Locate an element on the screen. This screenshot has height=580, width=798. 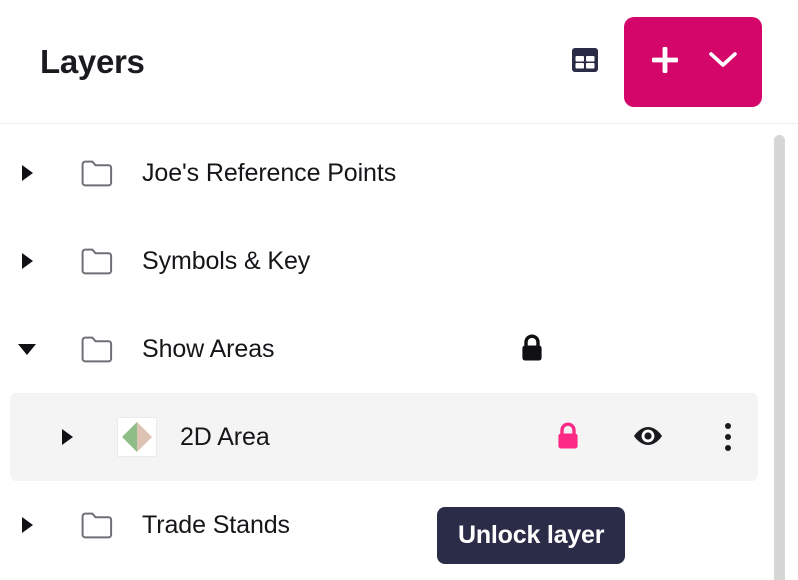
layer-name: Joe's Reference Points is located at coordinates (269, 172).